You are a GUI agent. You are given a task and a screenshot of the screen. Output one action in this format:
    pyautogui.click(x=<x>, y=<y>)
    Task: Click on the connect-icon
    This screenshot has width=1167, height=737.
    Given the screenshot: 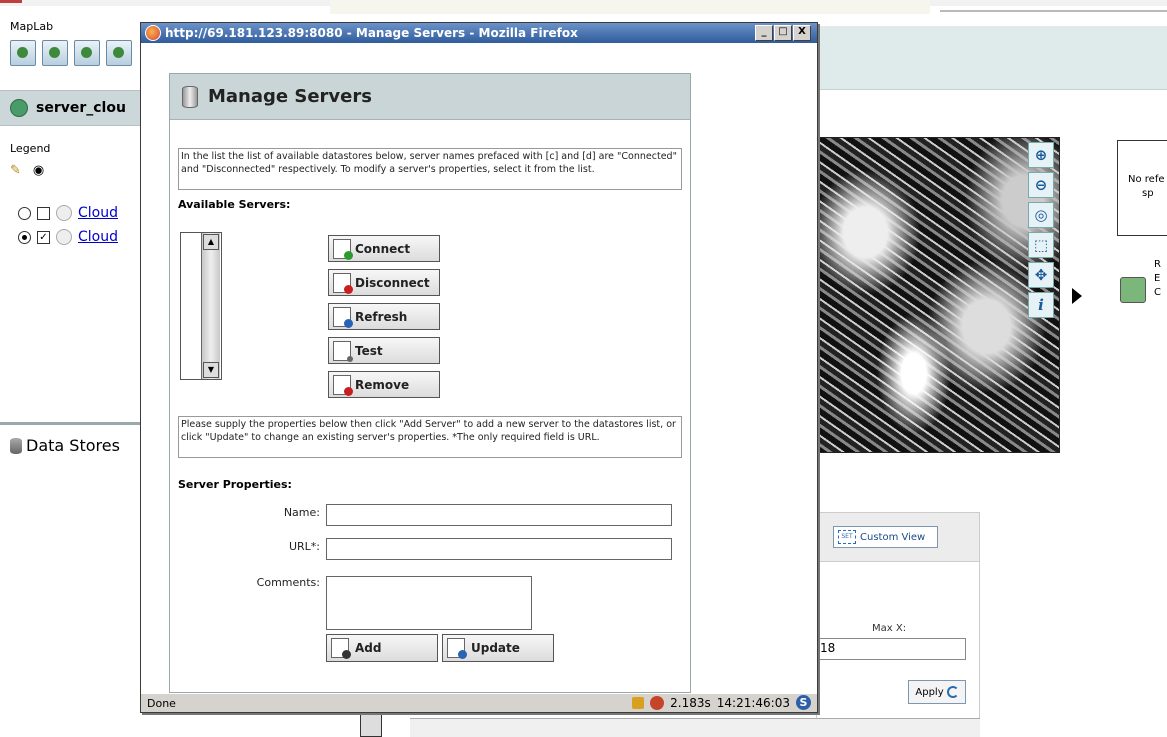 What is the action you would take?
    pyautogui.click(x=343, y=249)
    